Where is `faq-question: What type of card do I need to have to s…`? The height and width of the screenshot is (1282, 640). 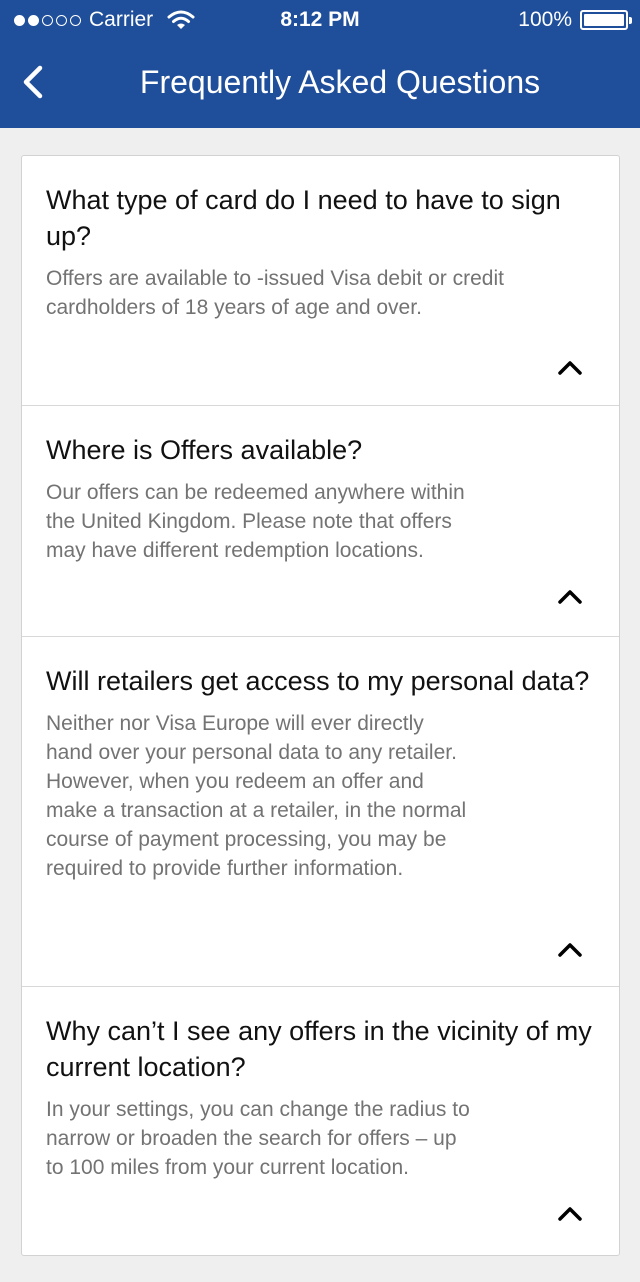
faq-question: What type of card do I need to have to s… is located at coordinates (303, 218).